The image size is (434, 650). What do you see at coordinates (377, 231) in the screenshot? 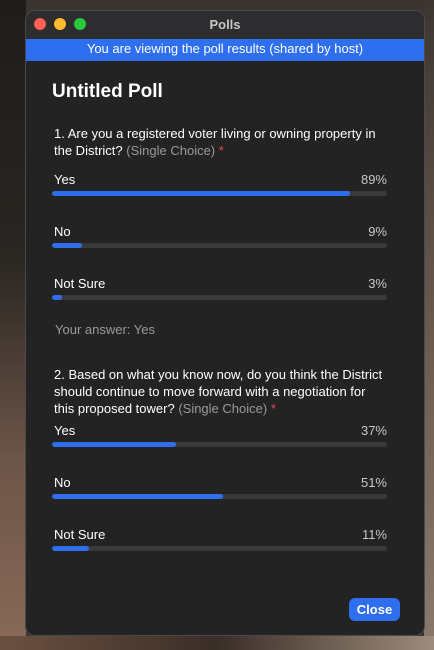
I see `option-percent: 9%` at bounding box center [377, 231].